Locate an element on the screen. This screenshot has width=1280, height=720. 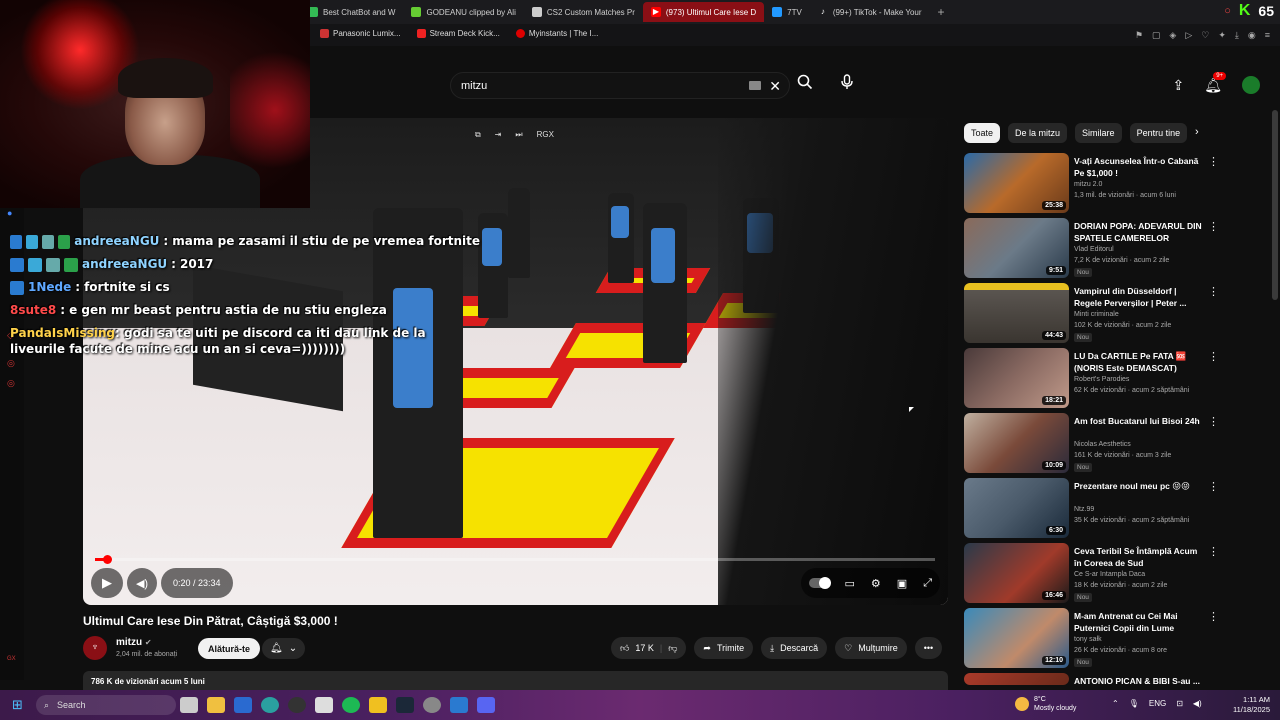
fullscreen-icon: ⤢ is located at coordinates (927, 583).